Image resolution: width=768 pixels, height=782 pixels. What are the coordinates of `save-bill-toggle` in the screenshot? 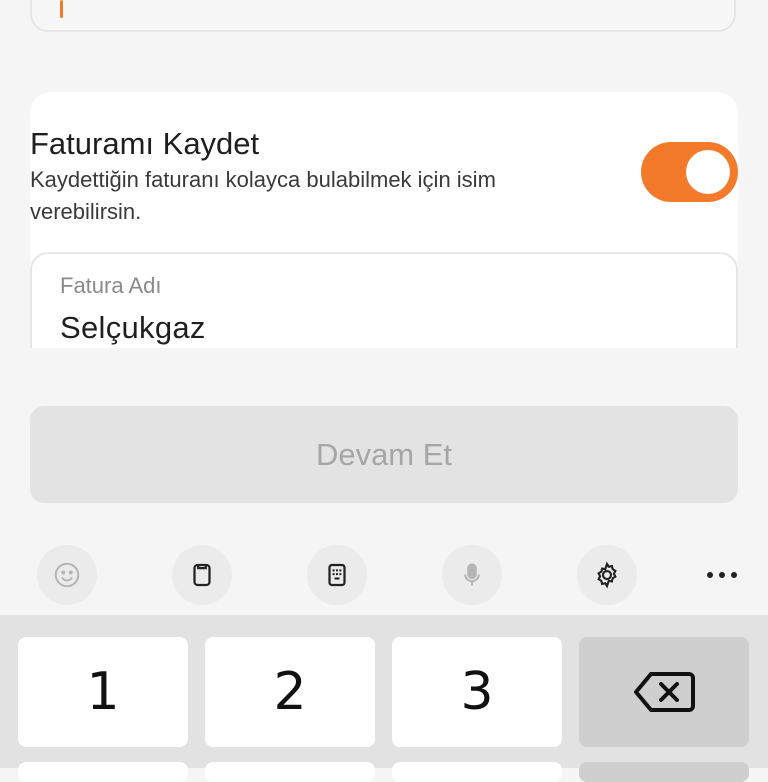 It's located at (689, 172).